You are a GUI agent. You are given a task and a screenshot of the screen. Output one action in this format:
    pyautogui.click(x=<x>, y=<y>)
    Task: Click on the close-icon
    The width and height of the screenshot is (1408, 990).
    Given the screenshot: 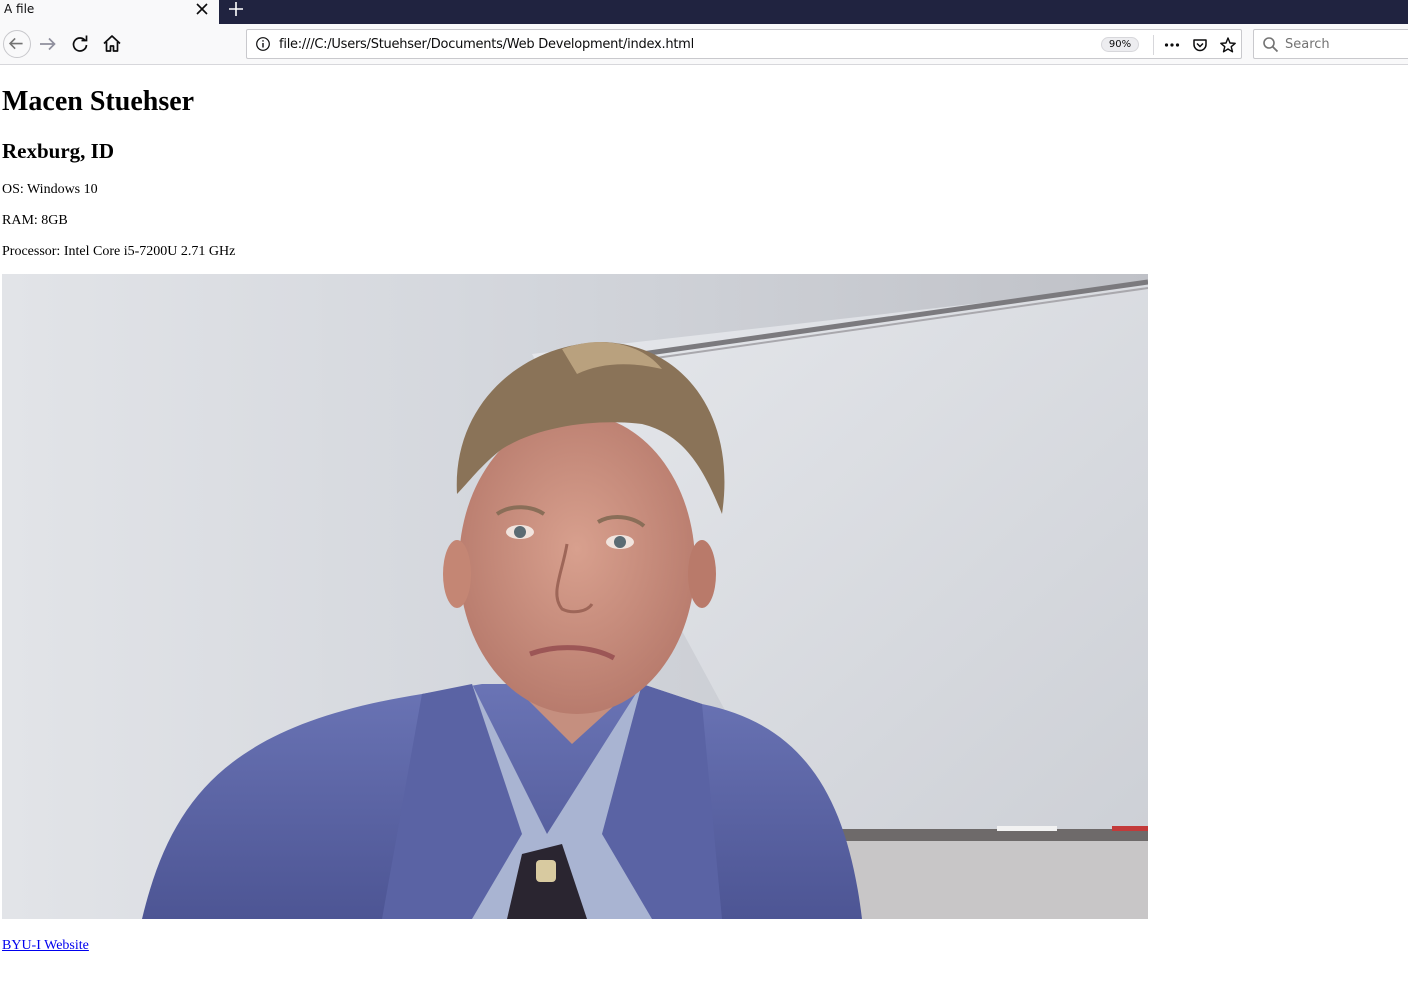 What is the action you would take?
    pyautogui.click(x=202, y=9)
    